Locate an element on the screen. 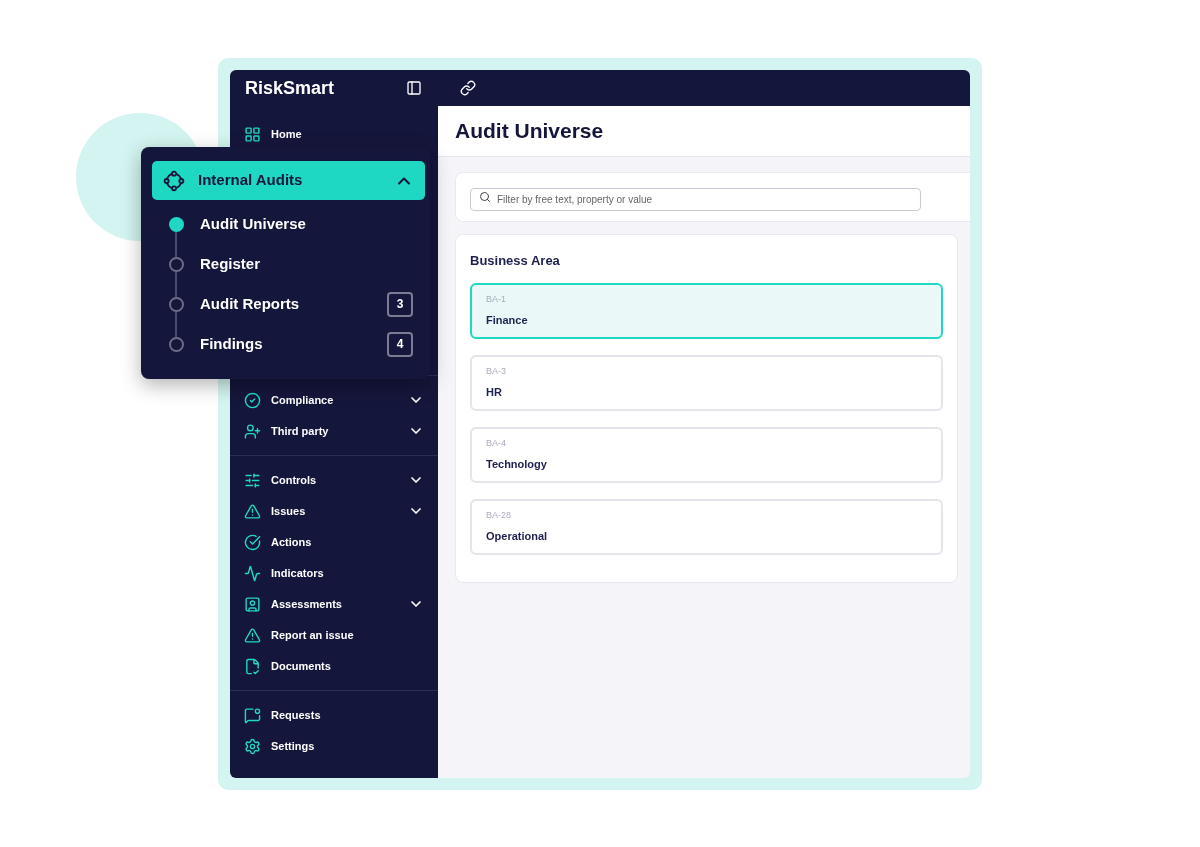 The width and height of the screenshot is (1200, 847). internal-audits-button: Internal Audits is located at coordinates (288, 180).